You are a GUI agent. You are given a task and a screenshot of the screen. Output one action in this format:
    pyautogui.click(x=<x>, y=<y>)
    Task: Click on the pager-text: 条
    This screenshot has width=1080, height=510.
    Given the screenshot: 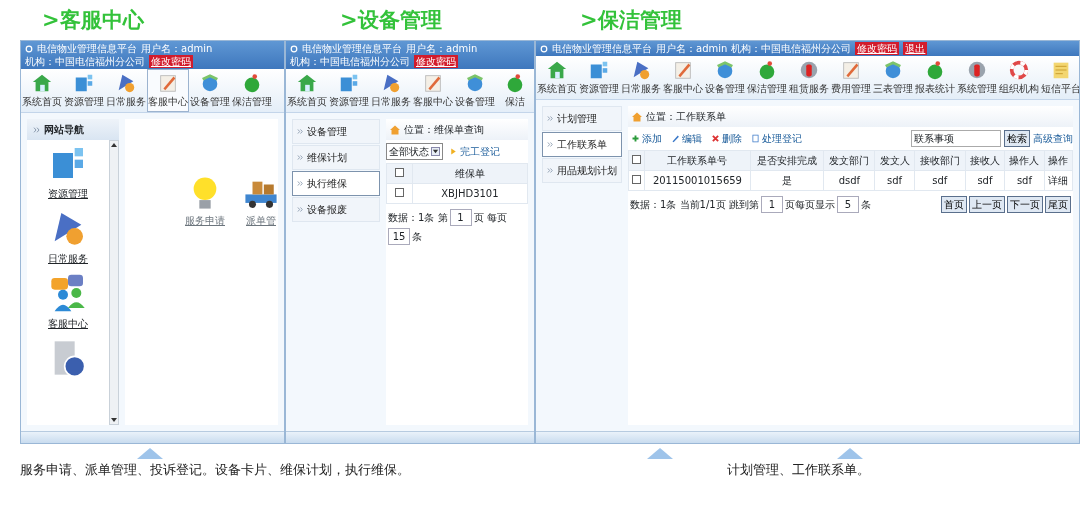 What is the action you would take?
    pyautogui.click(x=417, y=237)
    